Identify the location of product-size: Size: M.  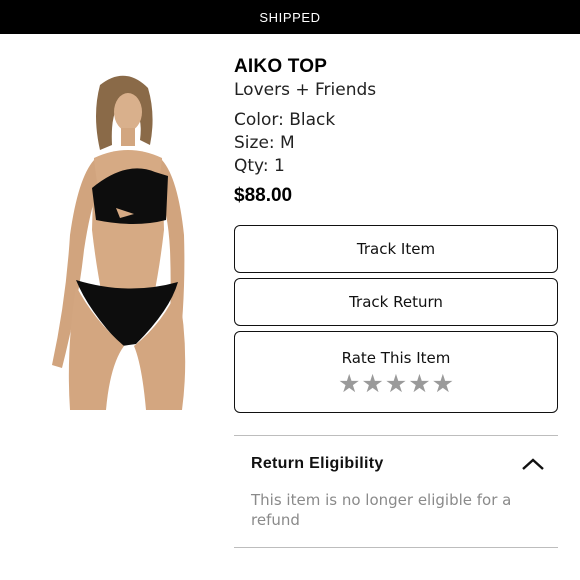
(264, 143).